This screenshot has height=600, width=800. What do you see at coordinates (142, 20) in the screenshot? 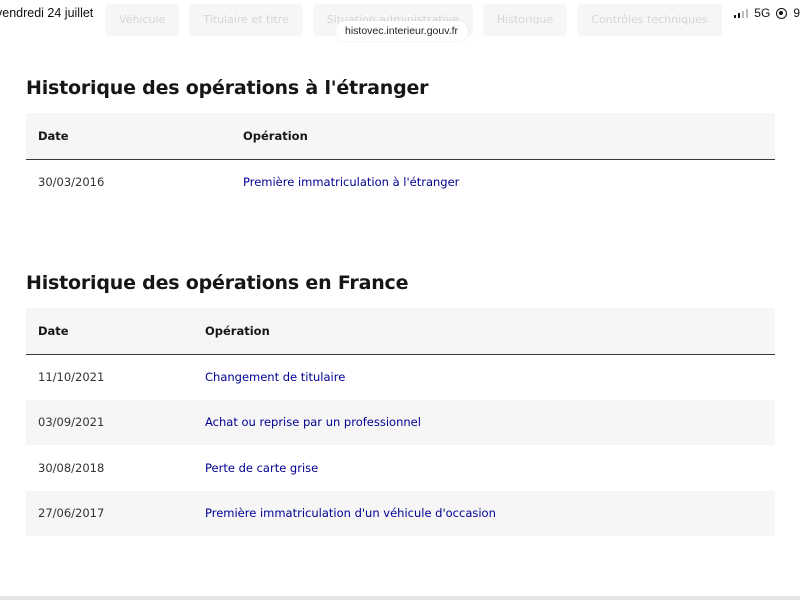
I see `nav-tab-vehicule: Véhicule` at bounding box center [142, 20].